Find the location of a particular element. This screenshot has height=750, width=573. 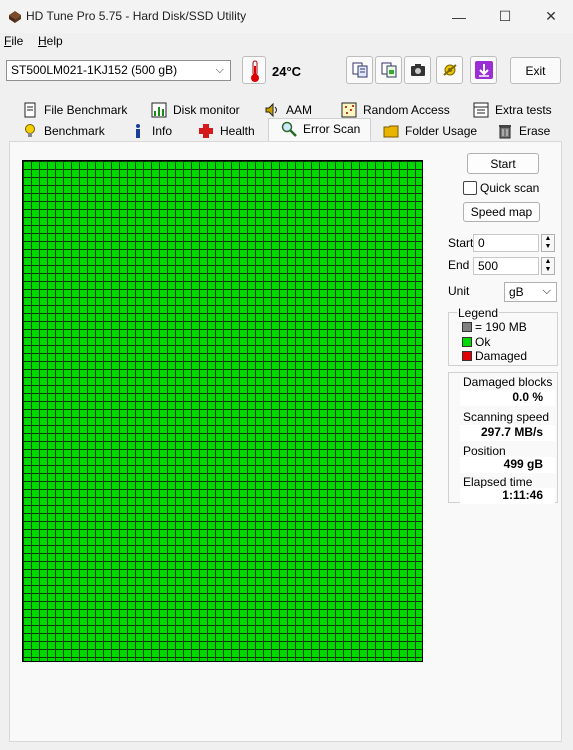

copy-info-button is located at coordinates (359, 70).